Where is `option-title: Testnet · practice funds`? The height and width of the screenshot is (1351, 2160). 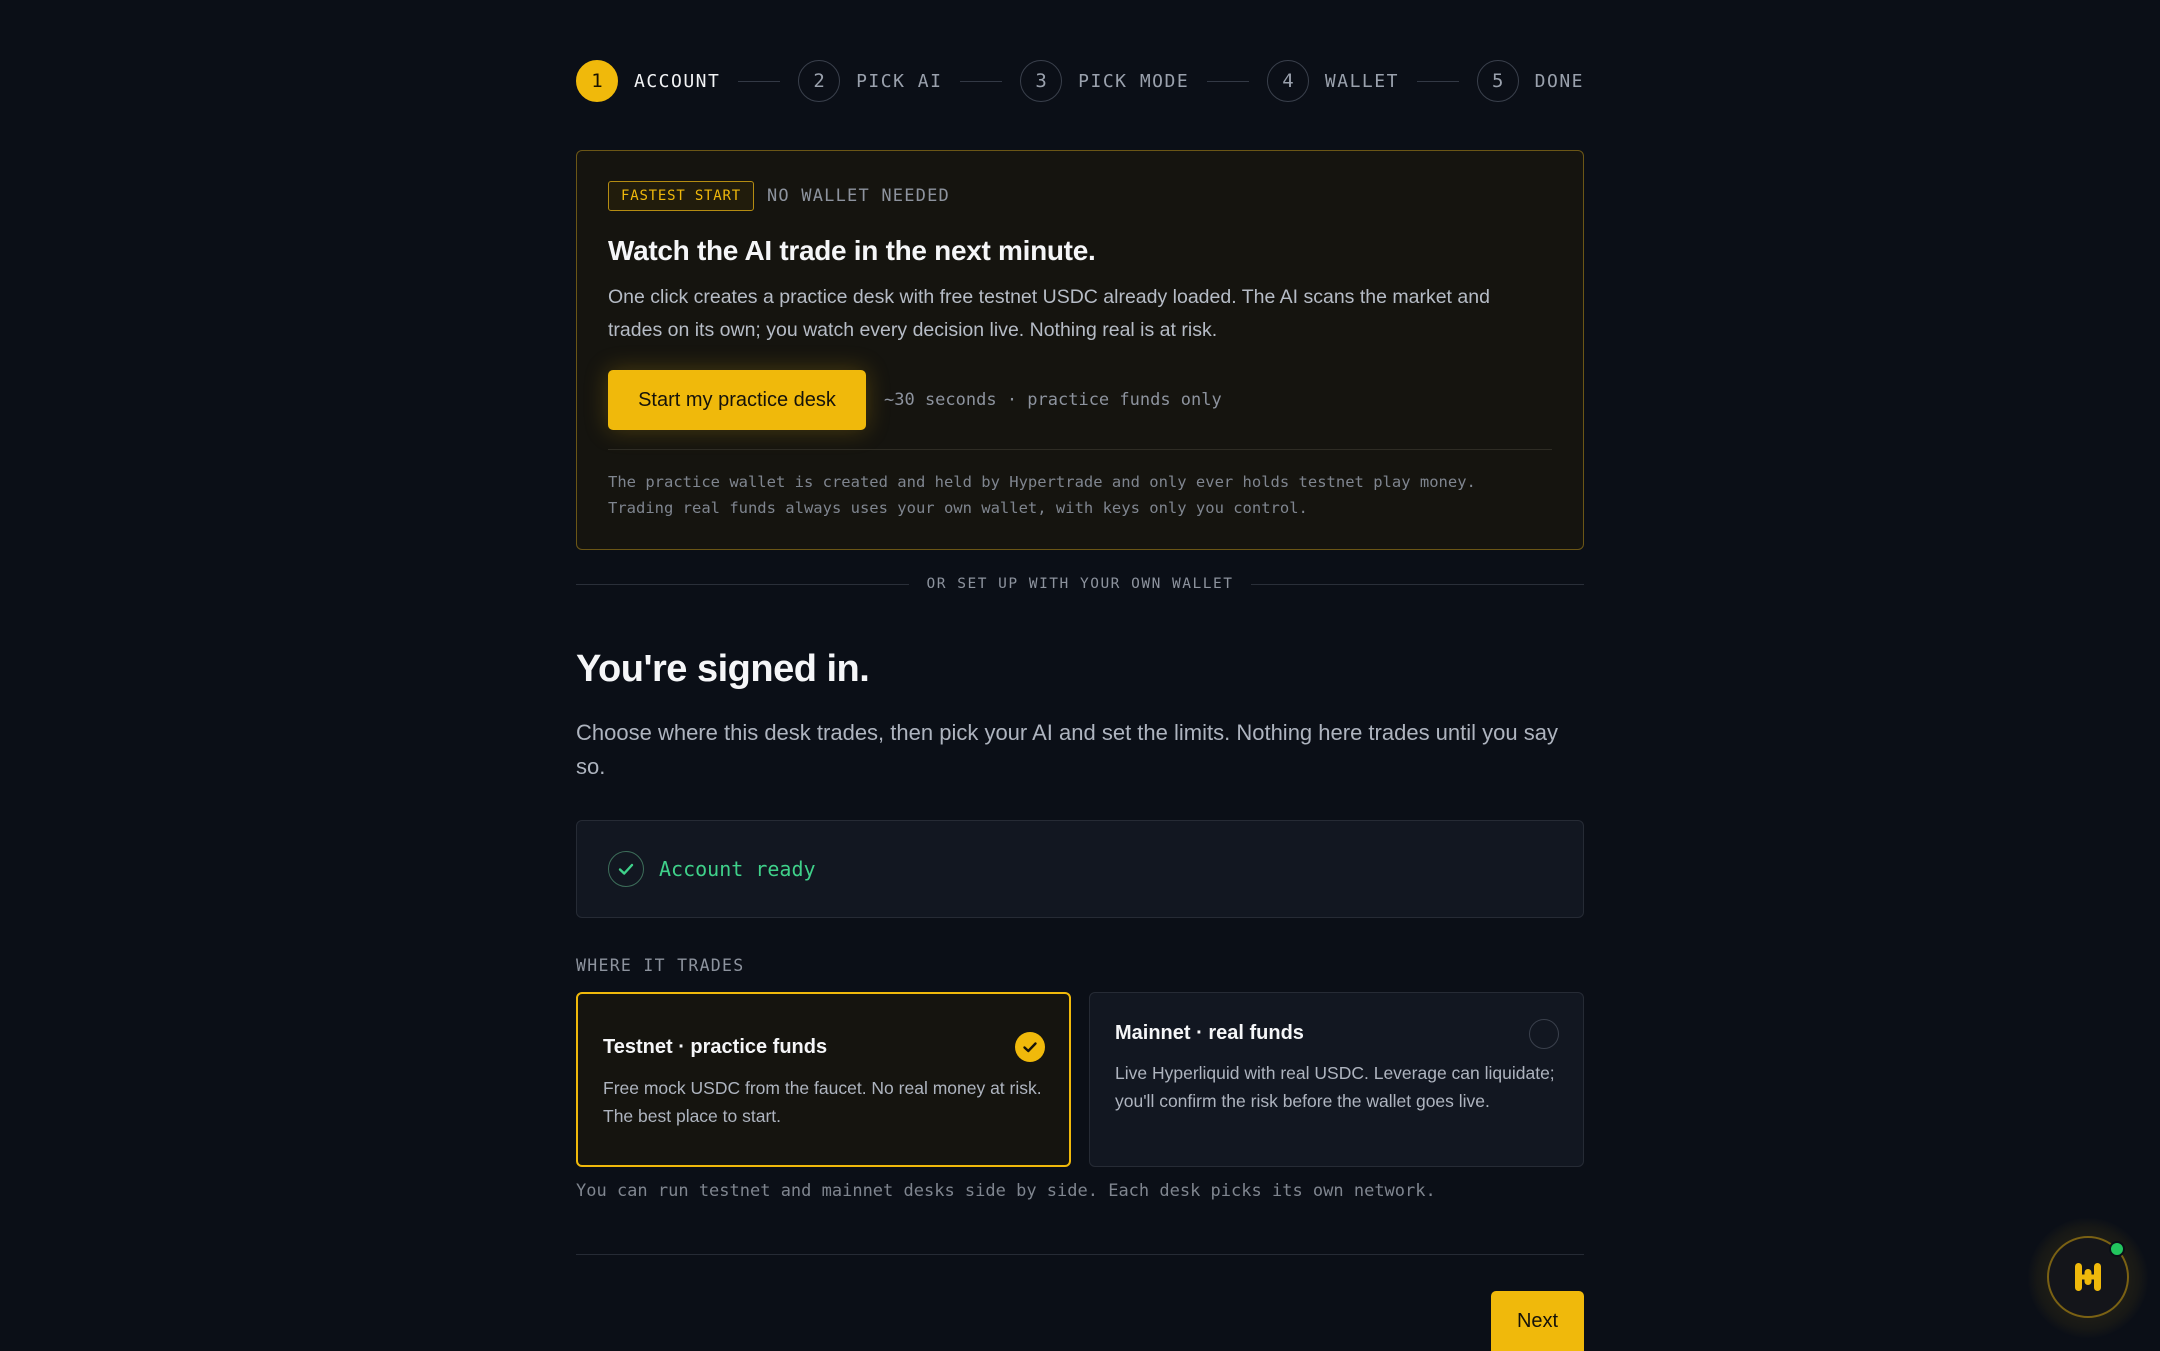 option-title: Testnet · practice funds is located at coordinates (715, 1047).